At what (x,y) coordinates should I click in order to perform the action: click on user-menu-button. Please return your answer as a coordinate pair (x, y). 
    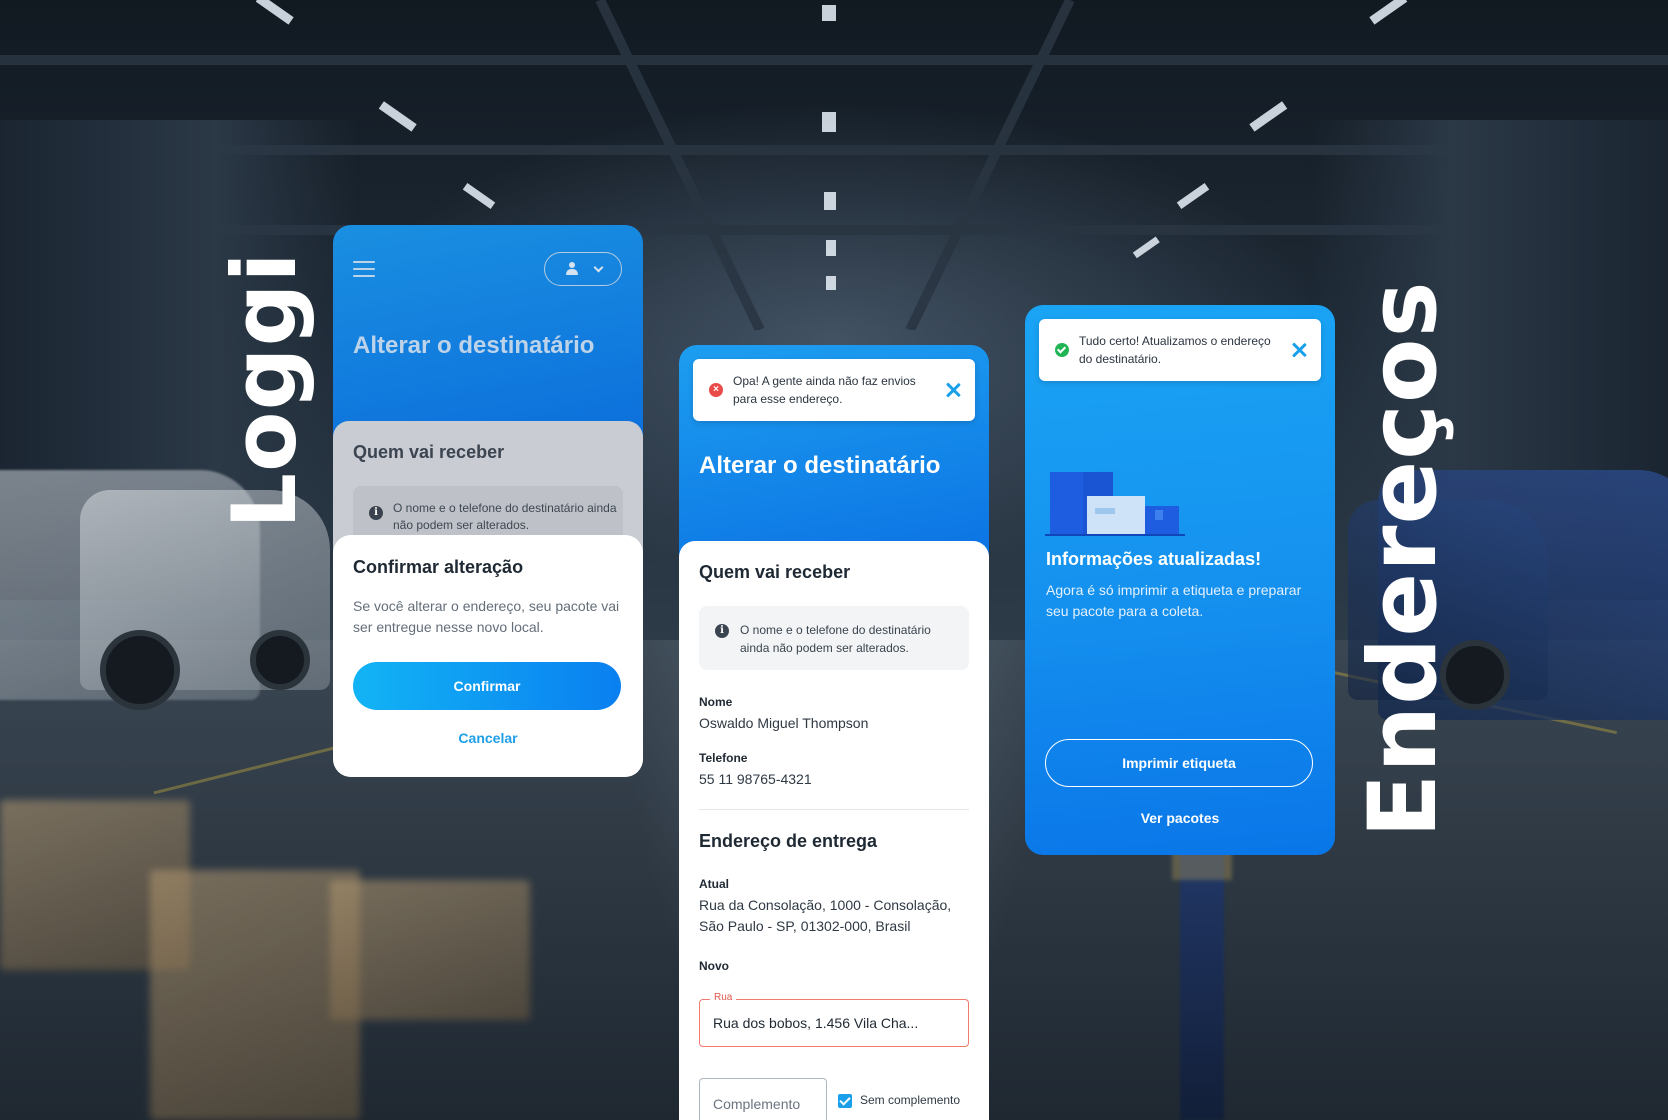
    Looking at the image, I should click on (583, 269).